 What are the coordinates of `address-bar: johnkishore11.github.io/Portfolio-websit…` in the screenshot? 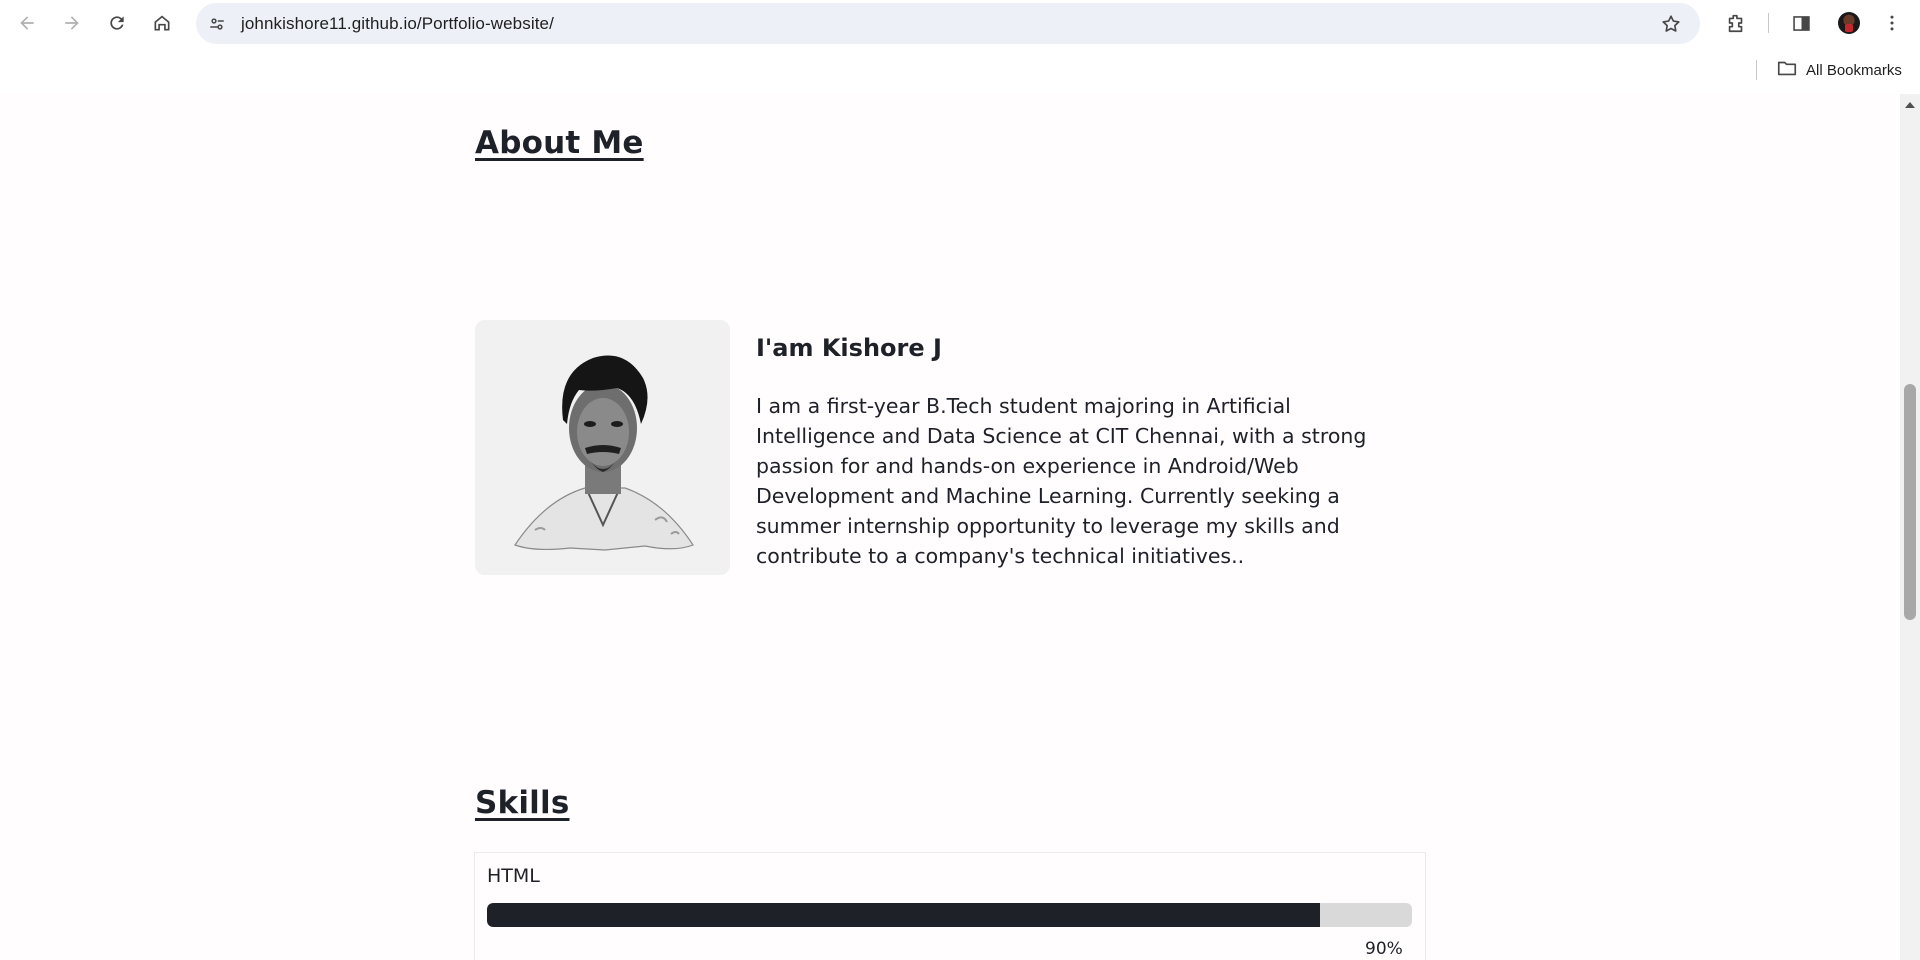 It's located at (948, 23).